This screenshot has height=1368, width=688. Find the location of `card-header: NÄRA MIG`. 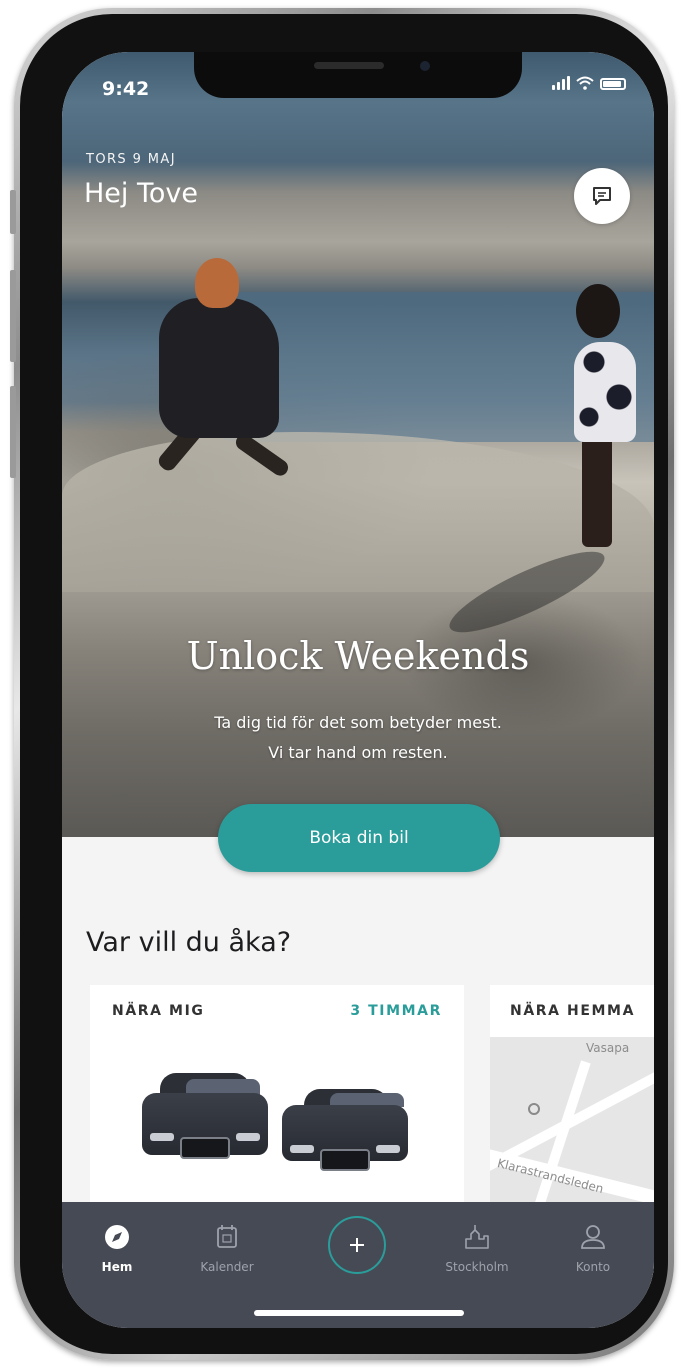

card-header: NÄRA MIG is located at coordinates (158, 1011).